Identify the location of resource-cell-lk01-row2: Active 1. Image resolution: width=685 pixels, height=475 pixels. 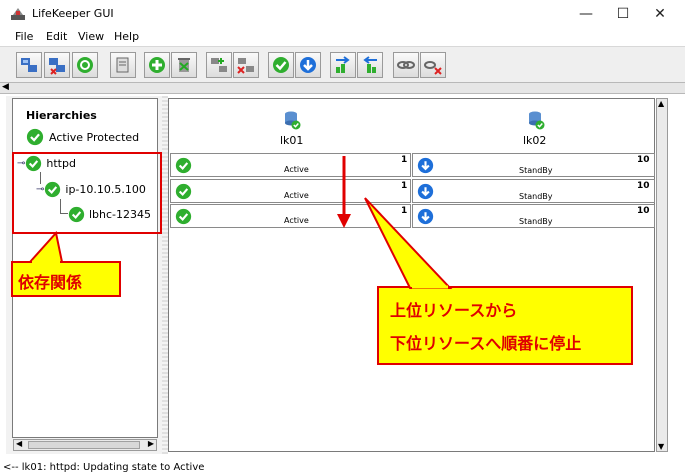
(290, 191).